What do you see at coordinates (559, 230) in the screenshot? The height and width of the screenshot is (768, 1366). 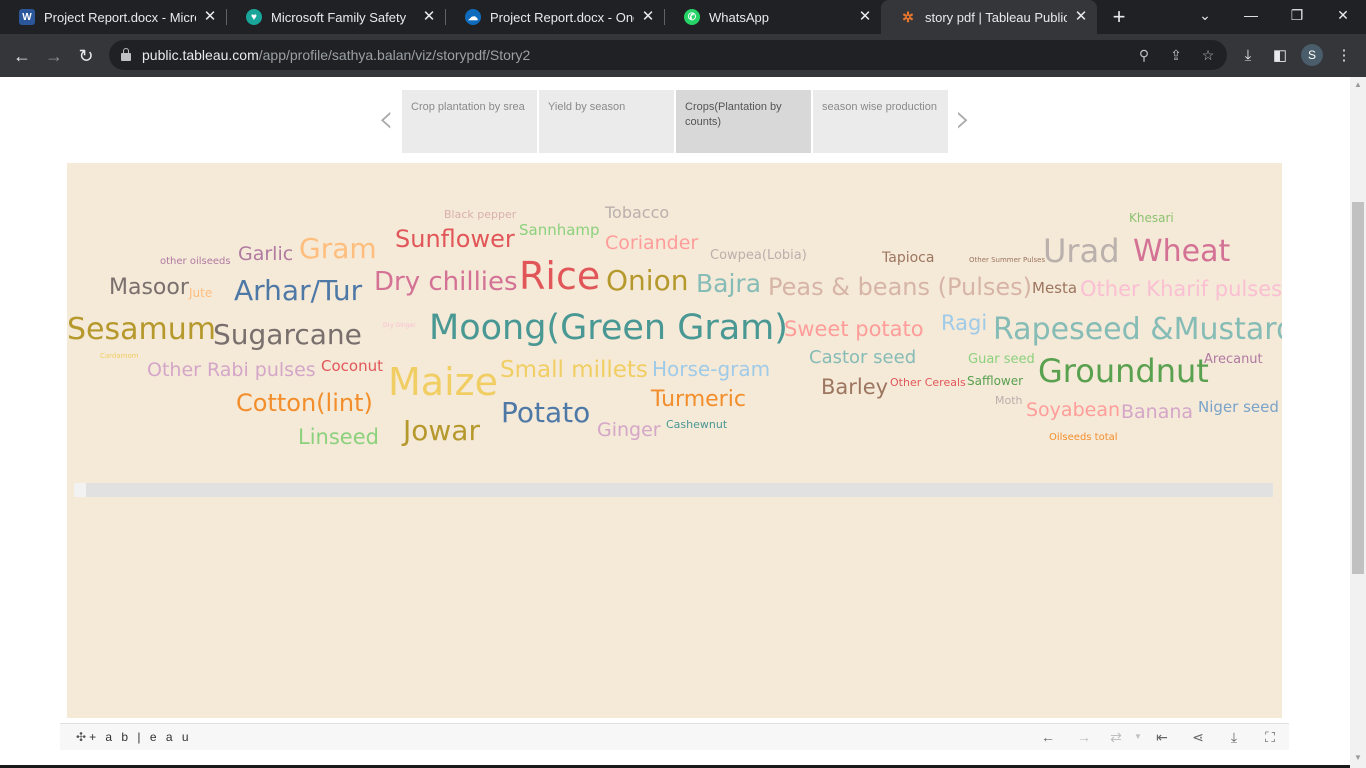 I see `word-cloud-word: Sannhamp` at bounding box center [559, 230].